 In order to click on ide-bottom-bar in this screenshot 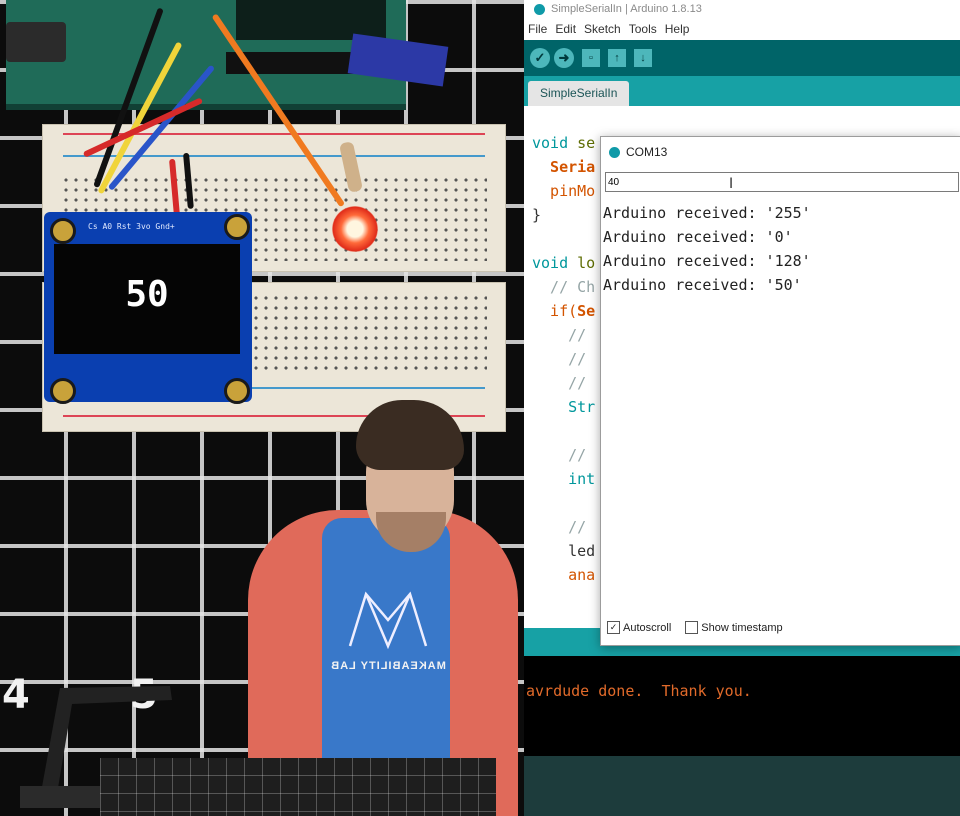, I will do `click(742, 786)`.